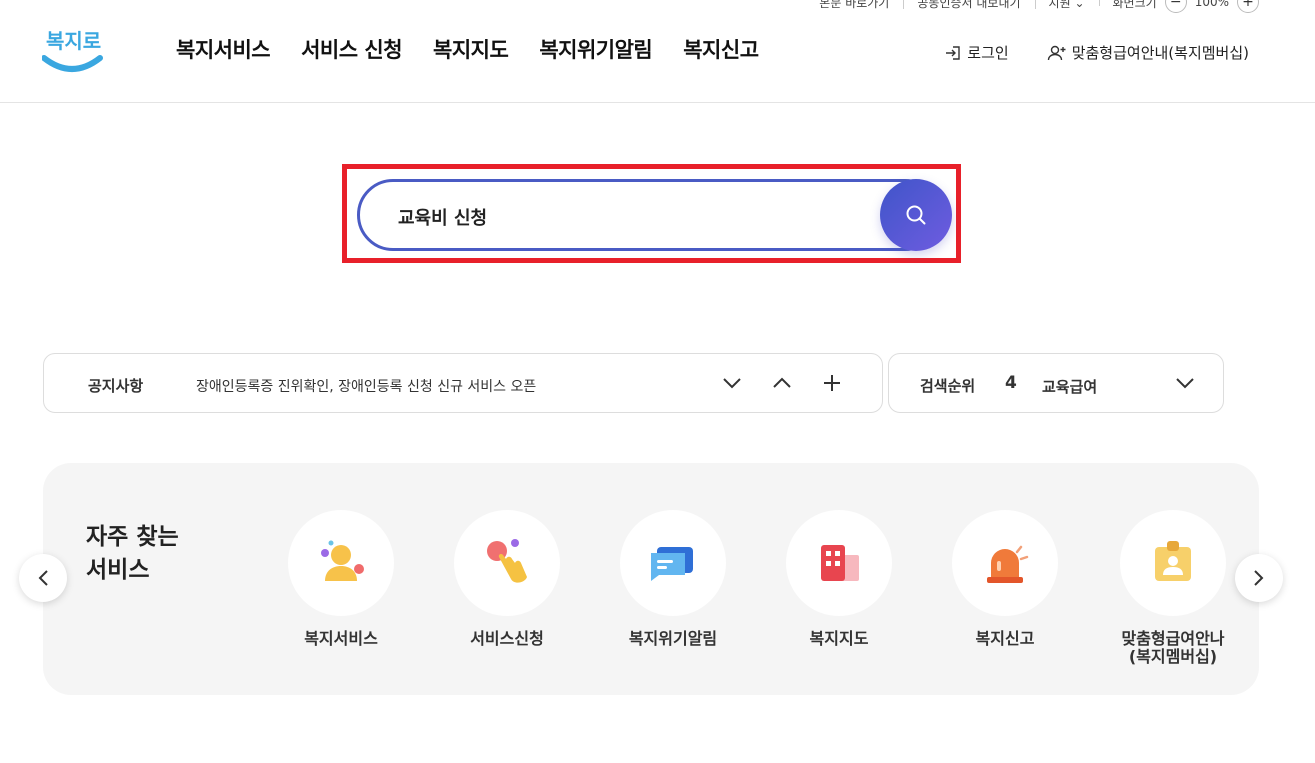  I want to click on search-button, so click(916, 215).